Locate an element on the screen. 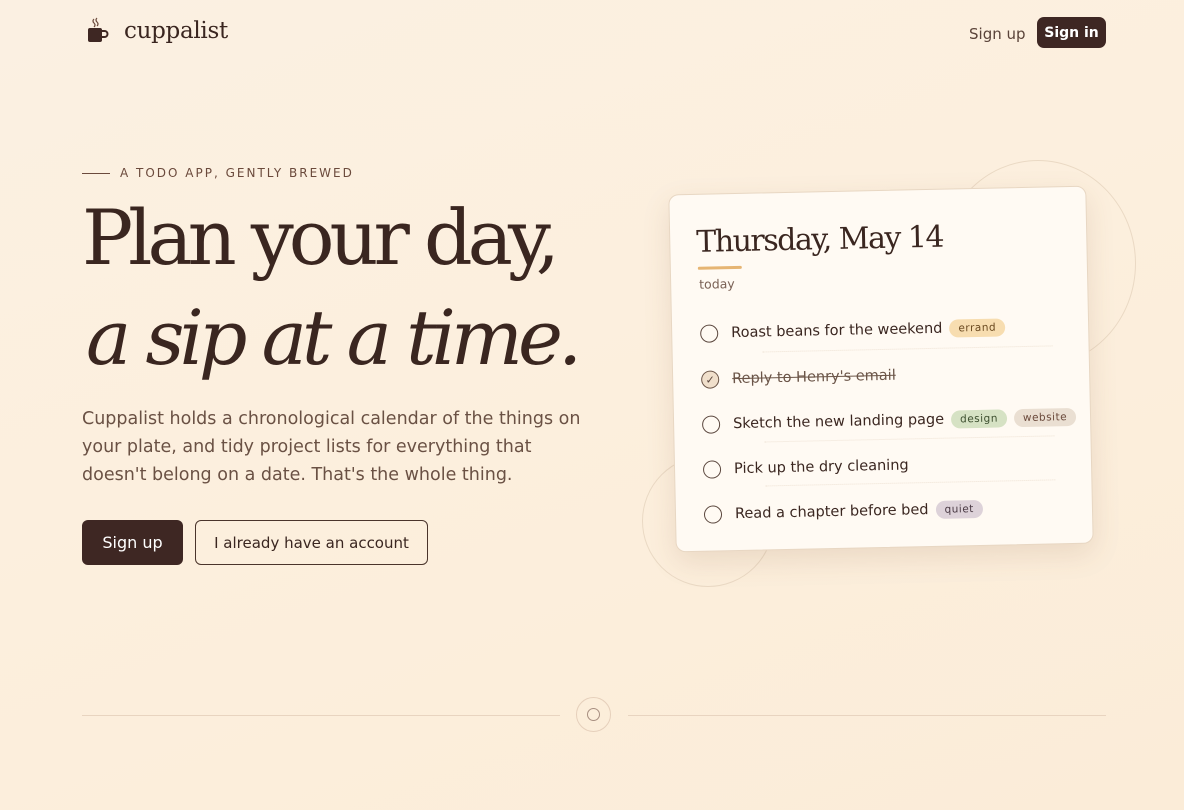  task-item: Read a chapter before bed quiet is located at coordinates (883, 511).